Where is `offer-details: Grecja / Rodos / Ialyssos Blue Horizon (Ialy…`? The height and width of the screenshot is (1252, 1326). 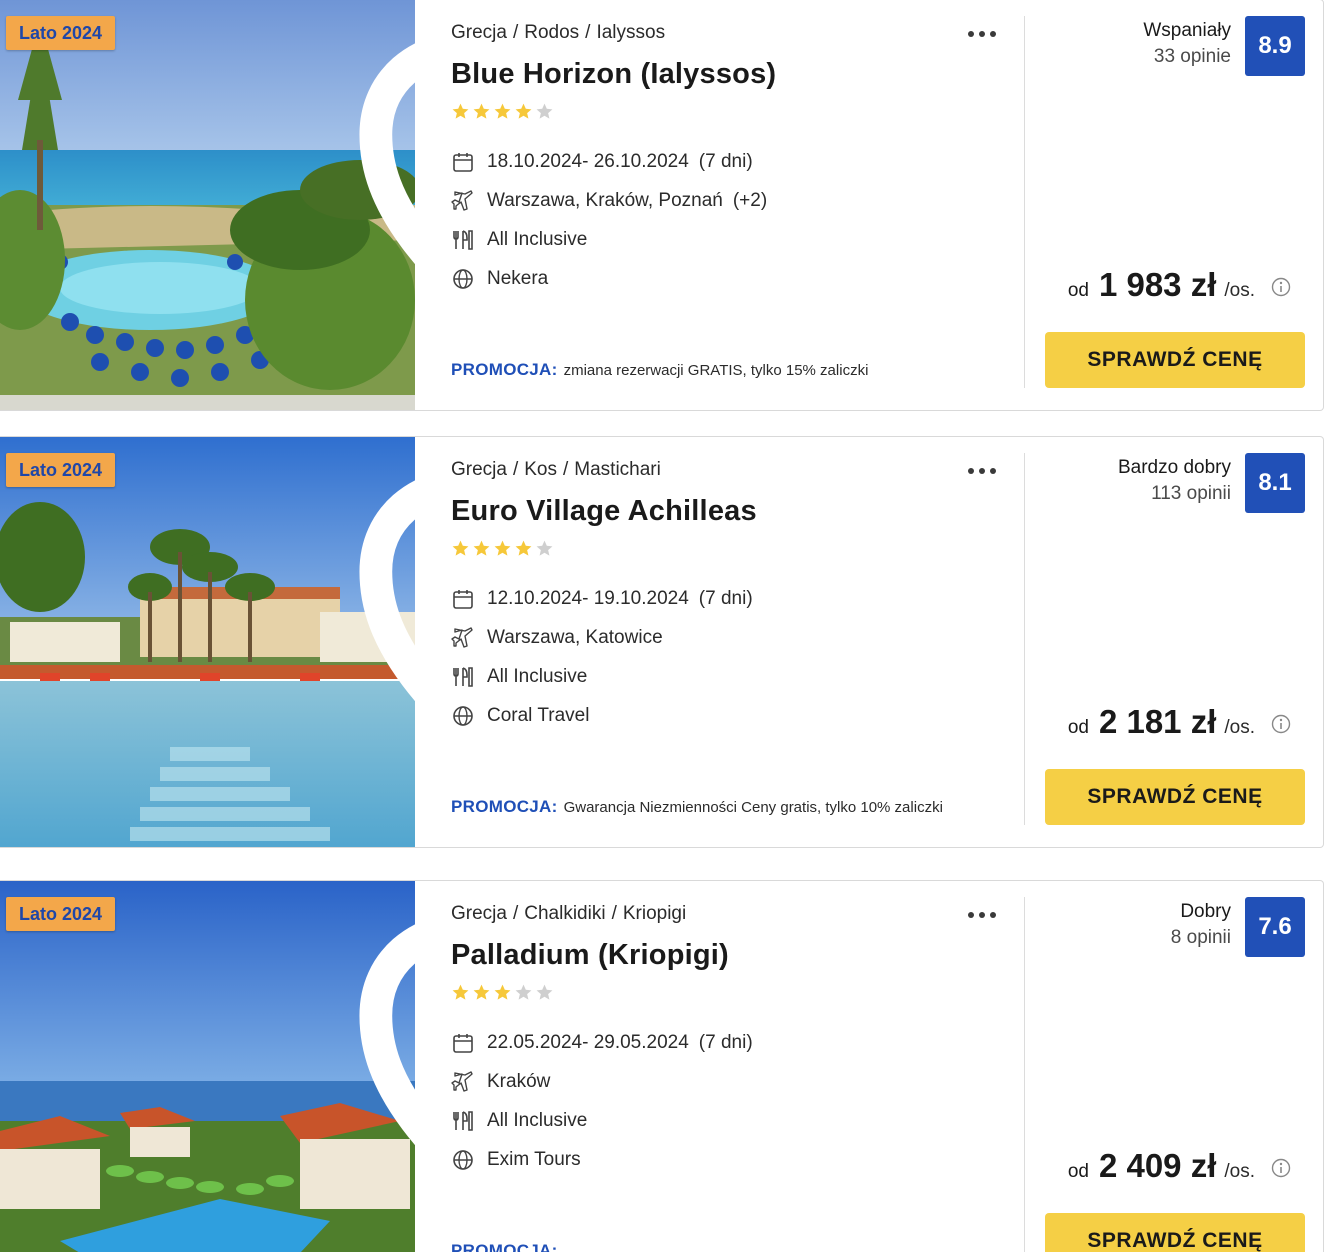 offer-details: Grecja / Rodos / Ialyssos Blue Horizon (Ialy… is located at coordinates (731, 205).